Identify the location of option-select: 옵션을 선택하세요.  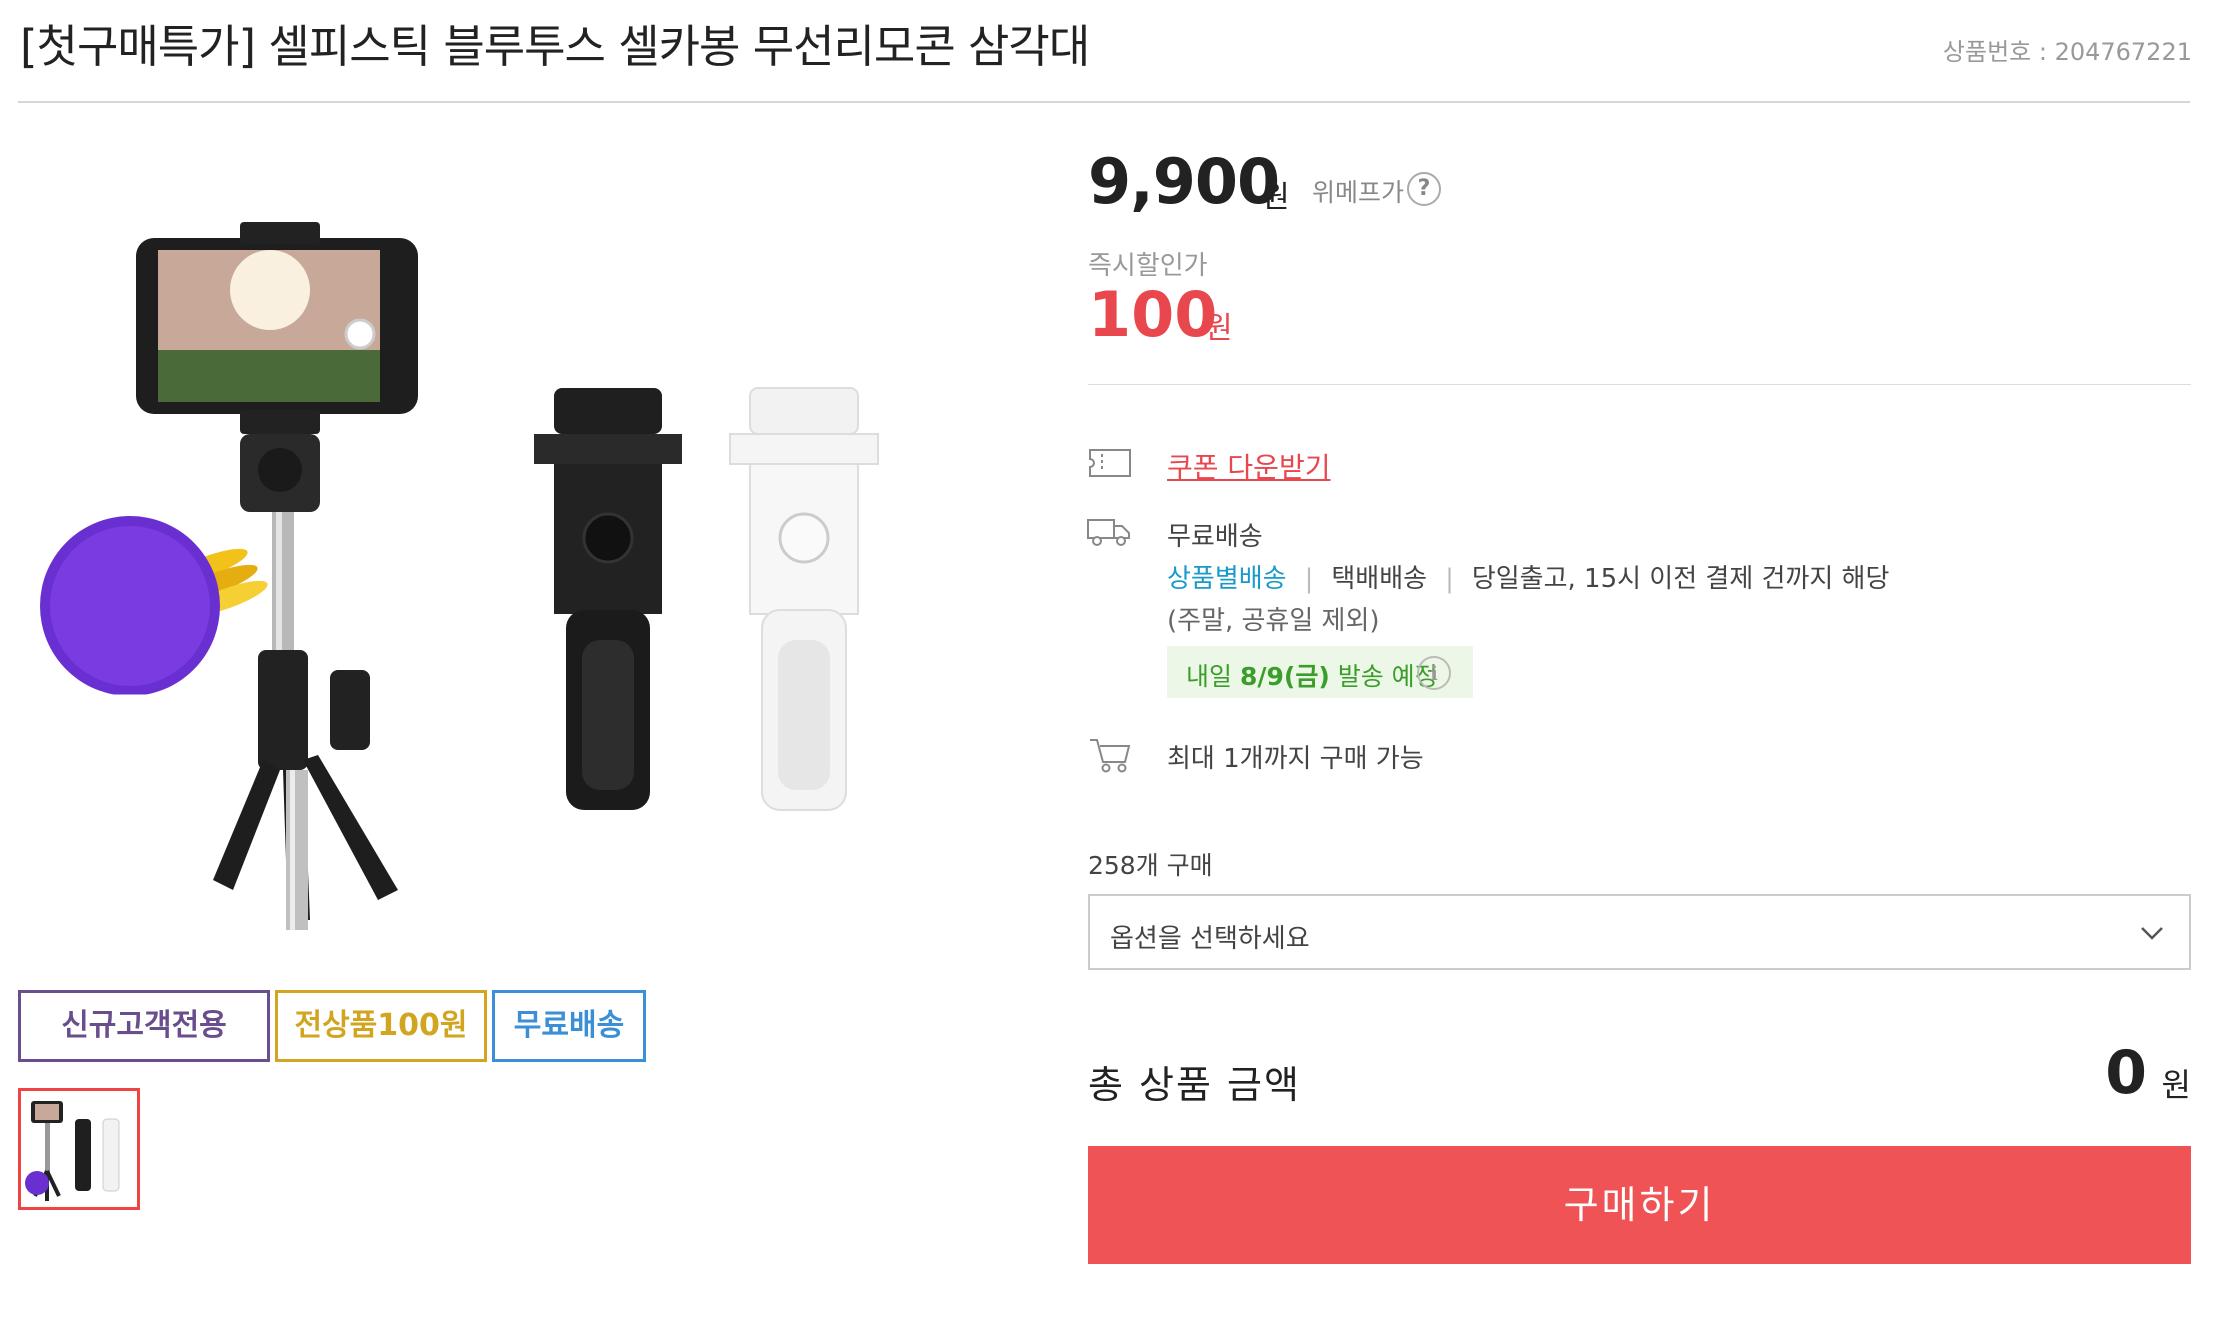
(1639, 932).